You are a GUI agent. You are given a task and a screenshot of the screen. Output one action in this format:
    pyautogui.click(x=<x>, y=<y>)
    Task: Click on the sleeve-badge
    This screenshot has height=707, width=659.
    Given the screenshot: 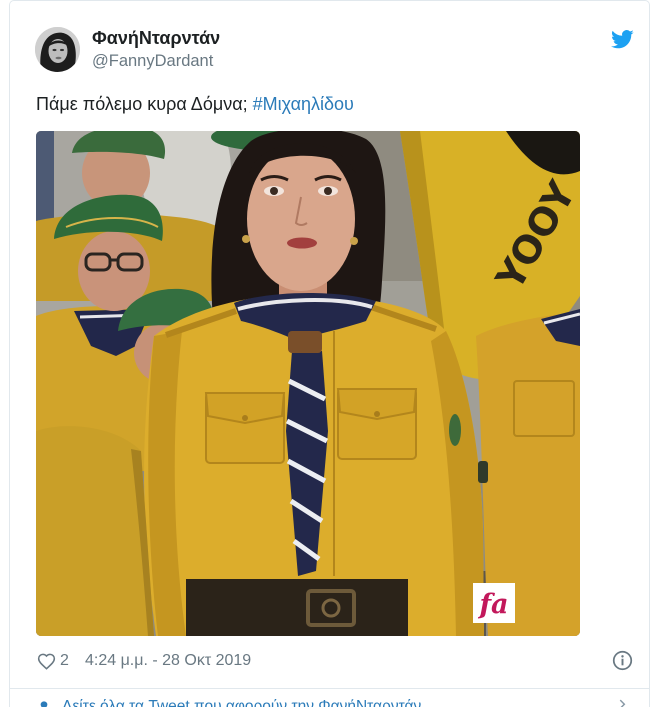 What is the action you would take?
    pyautogui.click(x=455, y=430)
    